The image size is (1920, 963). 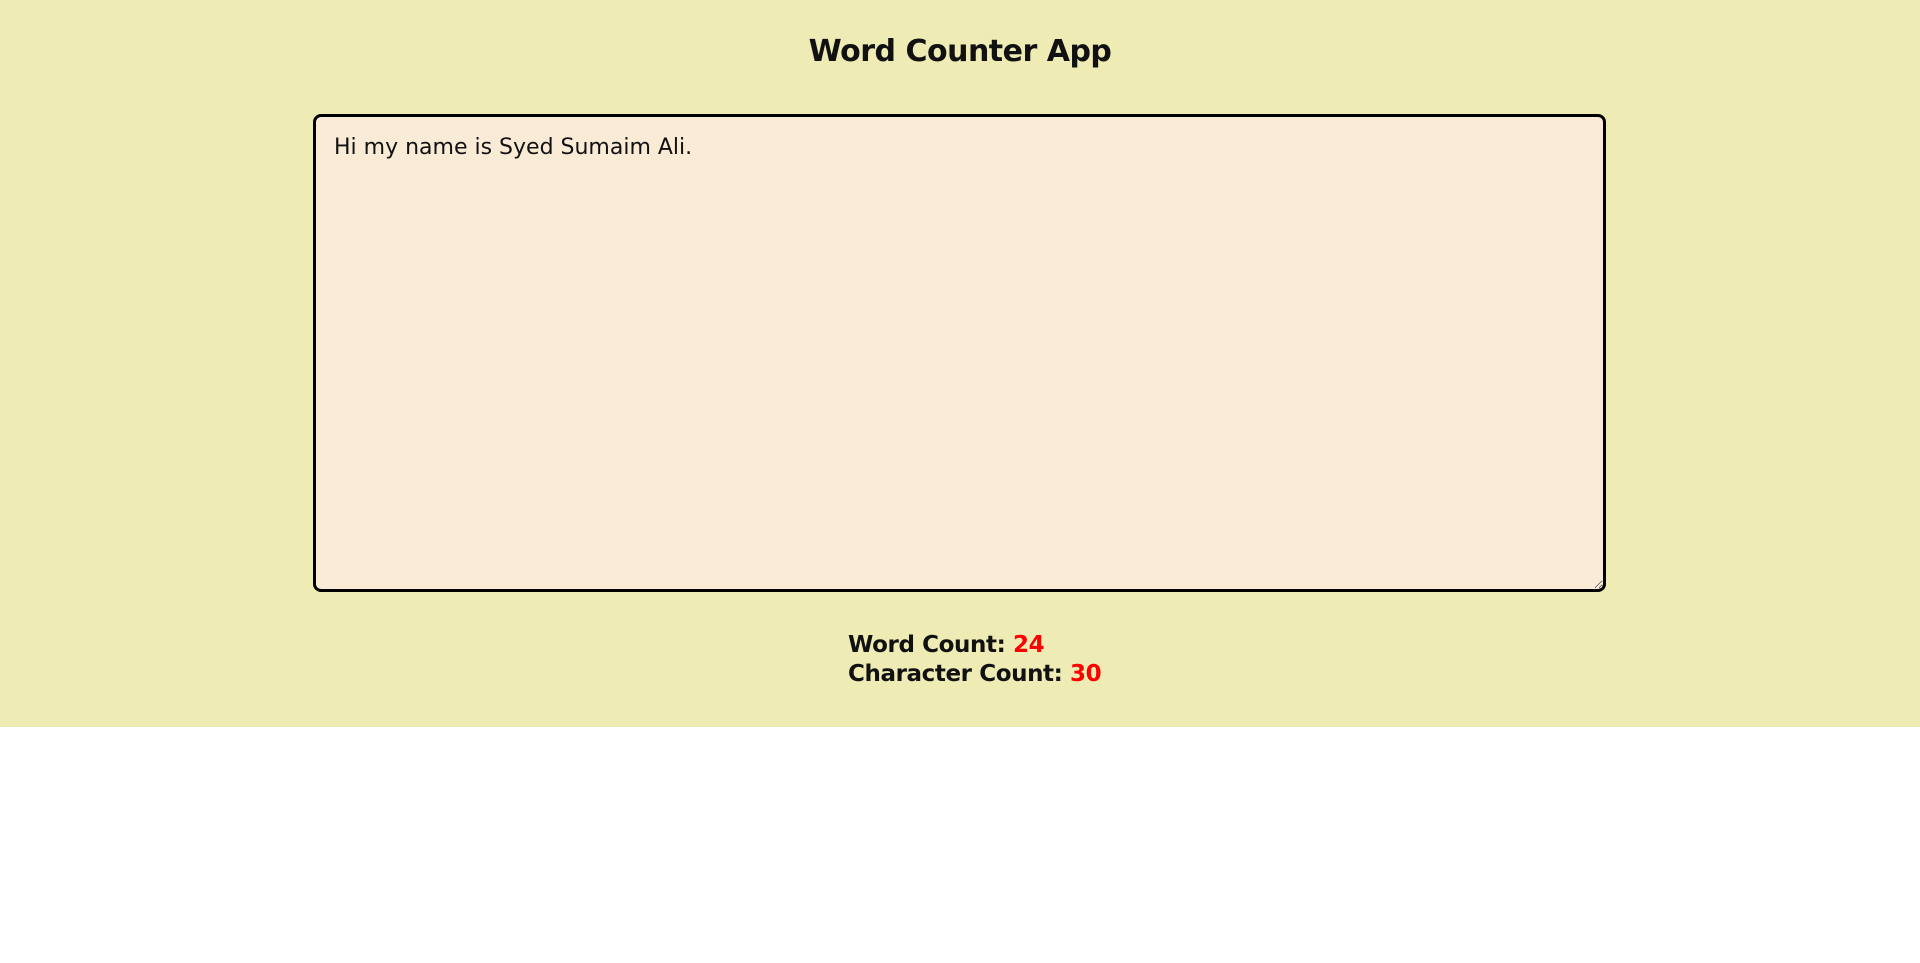 I want to click on stats-panel: Word Count: 24 Character Count: 30, so click(x=975, y=660).